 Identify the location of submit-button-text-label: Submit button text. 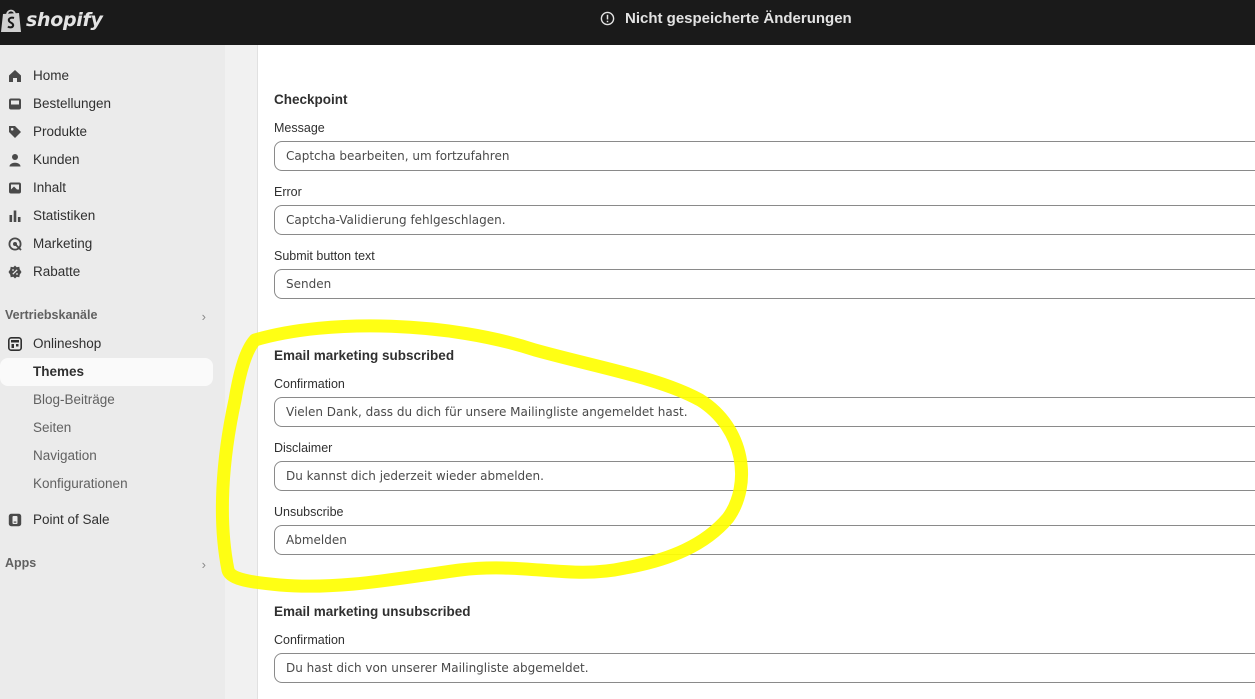
(324, 256).